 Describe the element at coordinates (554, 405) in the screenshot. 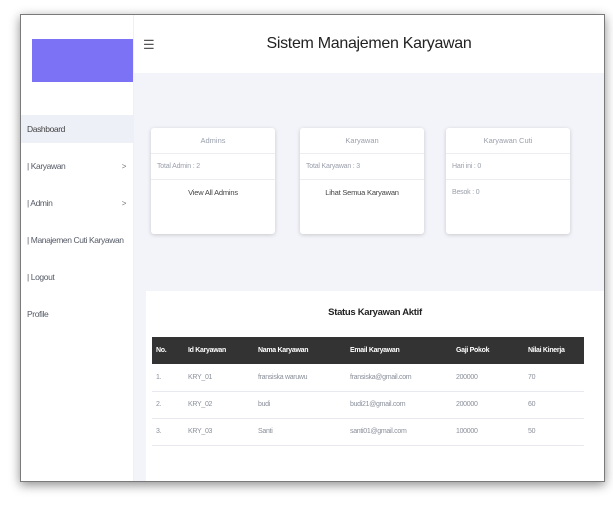

I see `table-cell: 60` at that location.